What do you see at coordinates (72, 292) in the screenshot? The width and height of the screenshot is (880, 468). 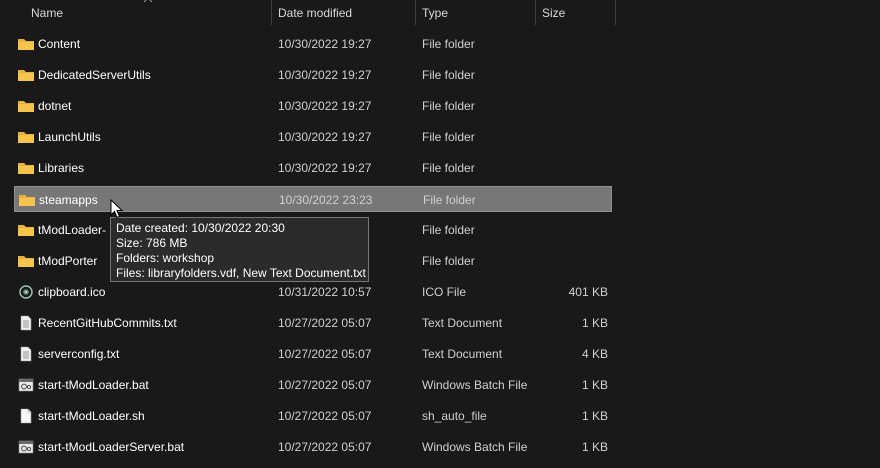 I see `file-name: clipboard.ico` at bounding box center [72, 292].